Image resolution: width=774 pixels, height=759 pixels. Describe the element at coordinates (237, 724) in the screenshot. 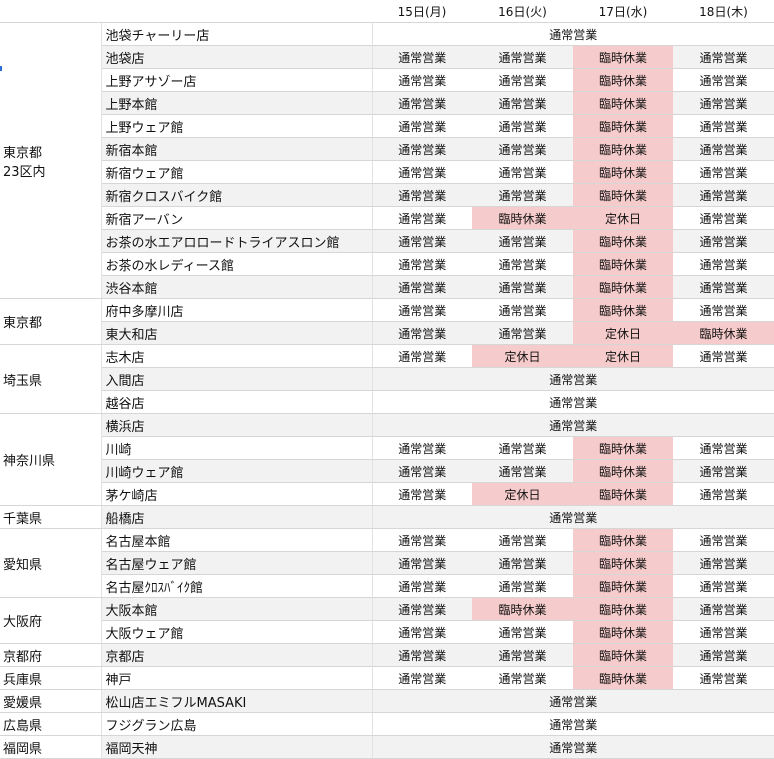

I see `store-name-cell: フジグラン広島` at that location.